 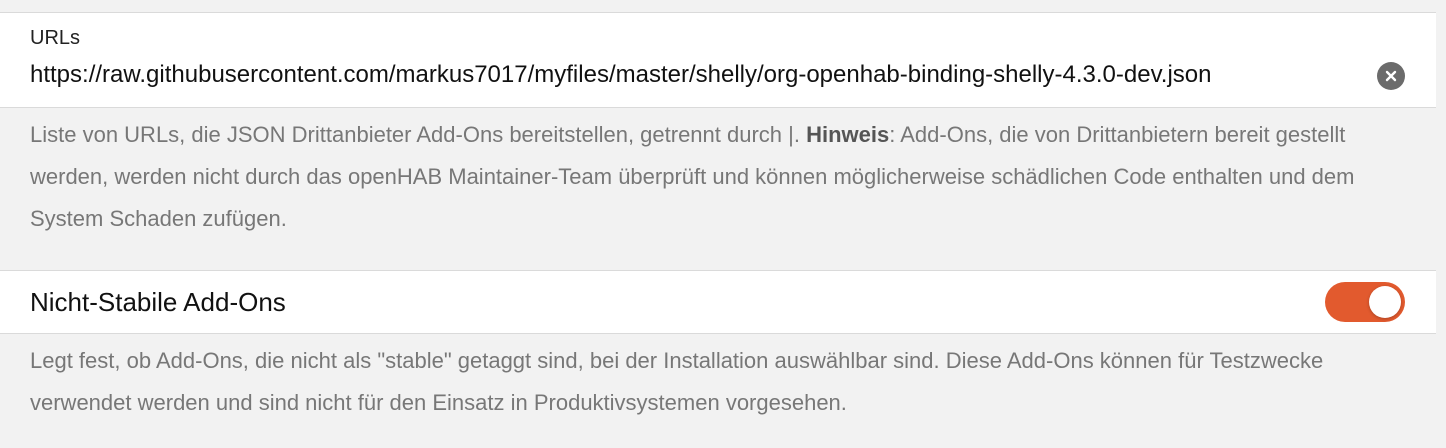 I want to click on urls-description-note: Hinweis, so click(x=848, y=134).